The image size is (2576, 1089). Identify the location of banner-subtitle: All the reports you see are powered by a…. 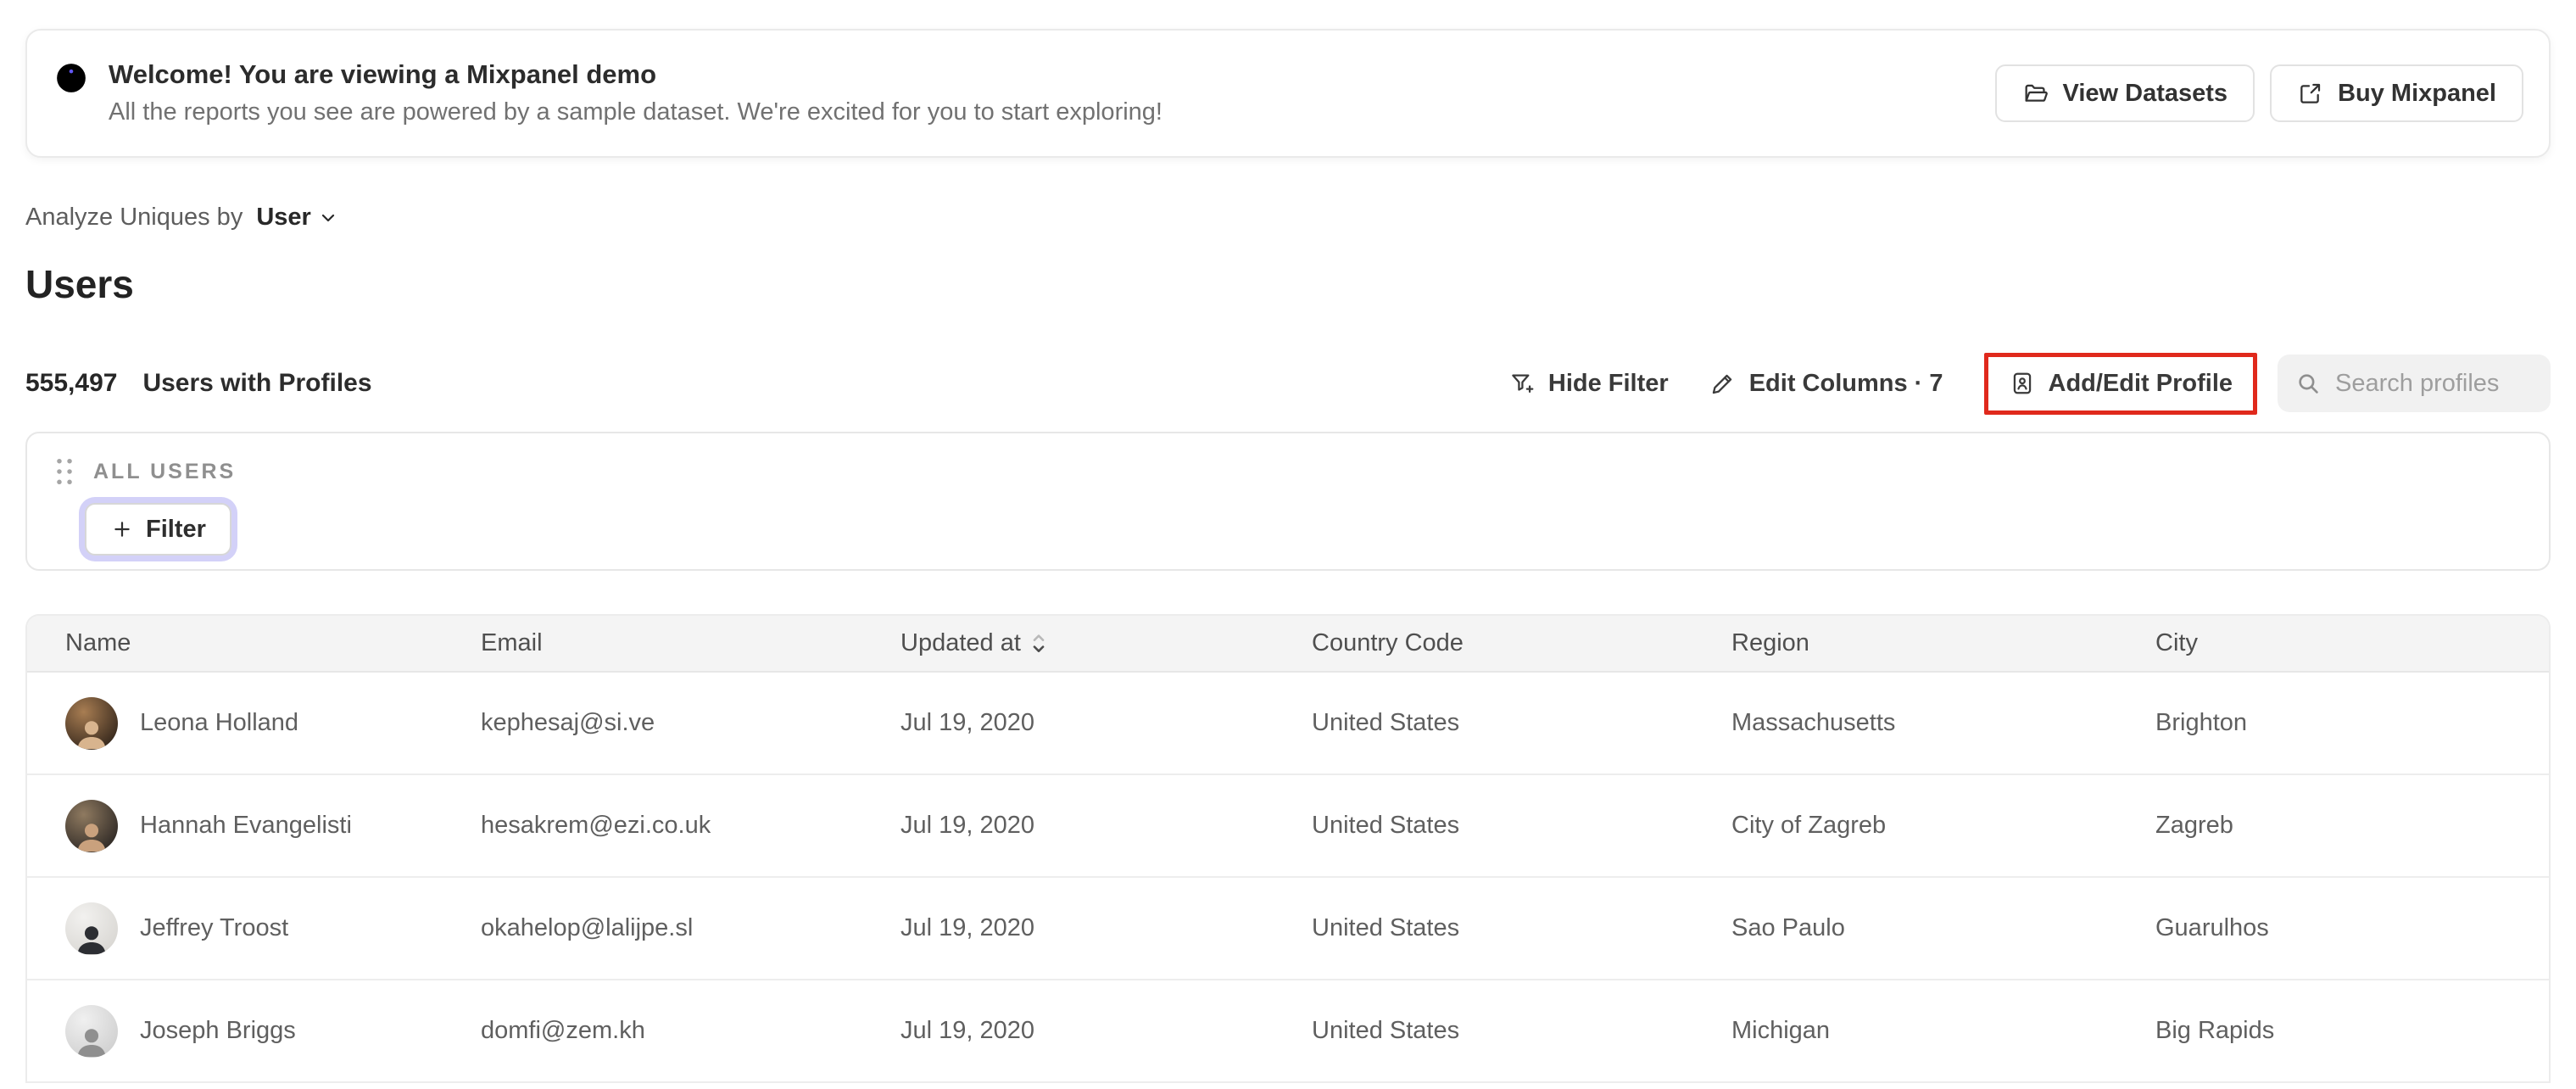
(636, 112).